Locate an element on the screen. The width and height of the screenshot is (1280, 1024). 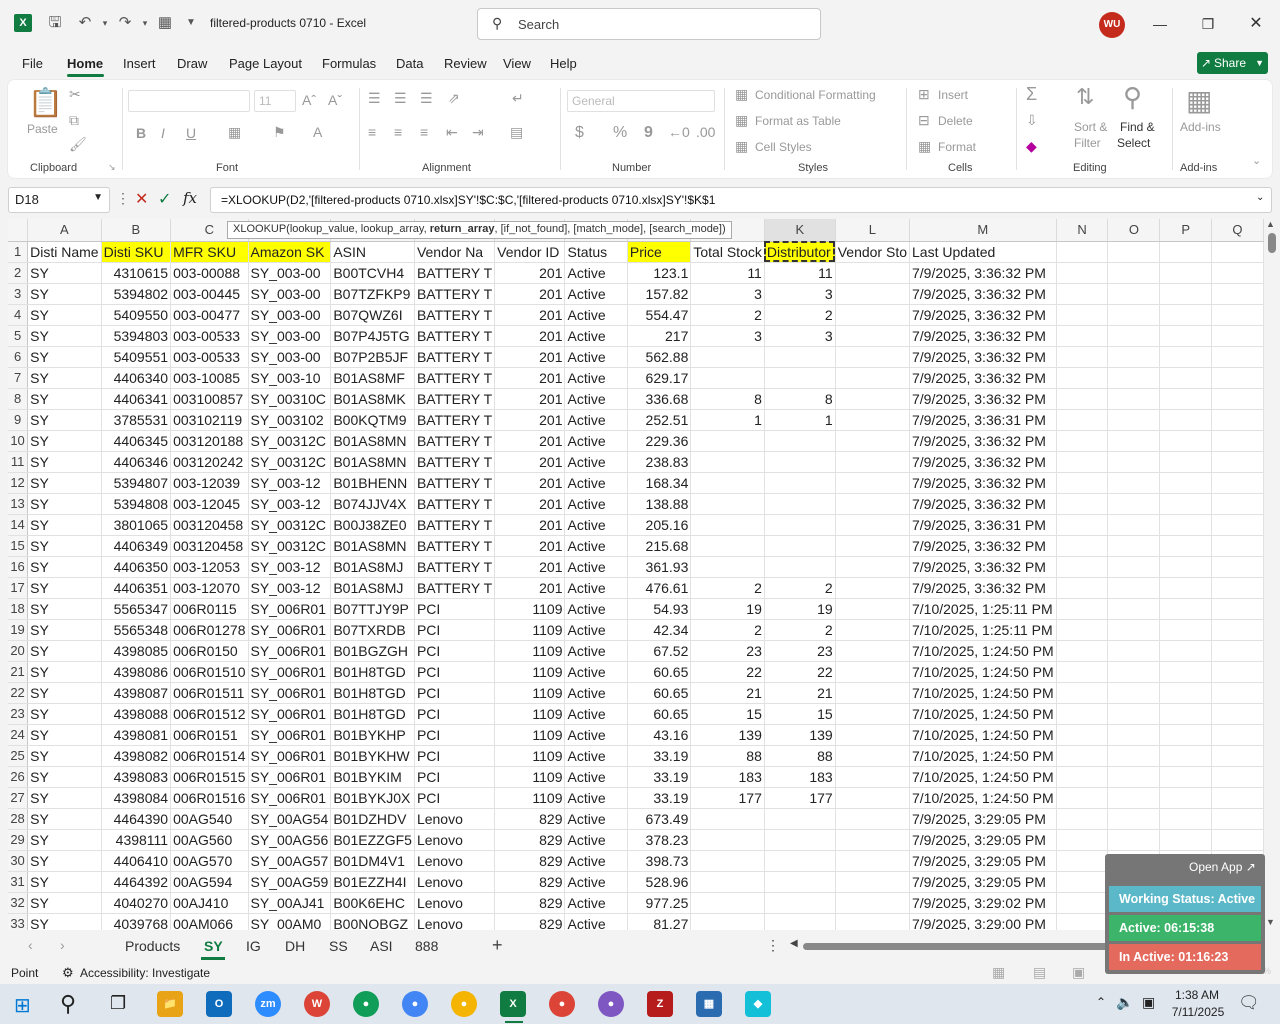
cell: 2 is located at coordinates (800, 630).